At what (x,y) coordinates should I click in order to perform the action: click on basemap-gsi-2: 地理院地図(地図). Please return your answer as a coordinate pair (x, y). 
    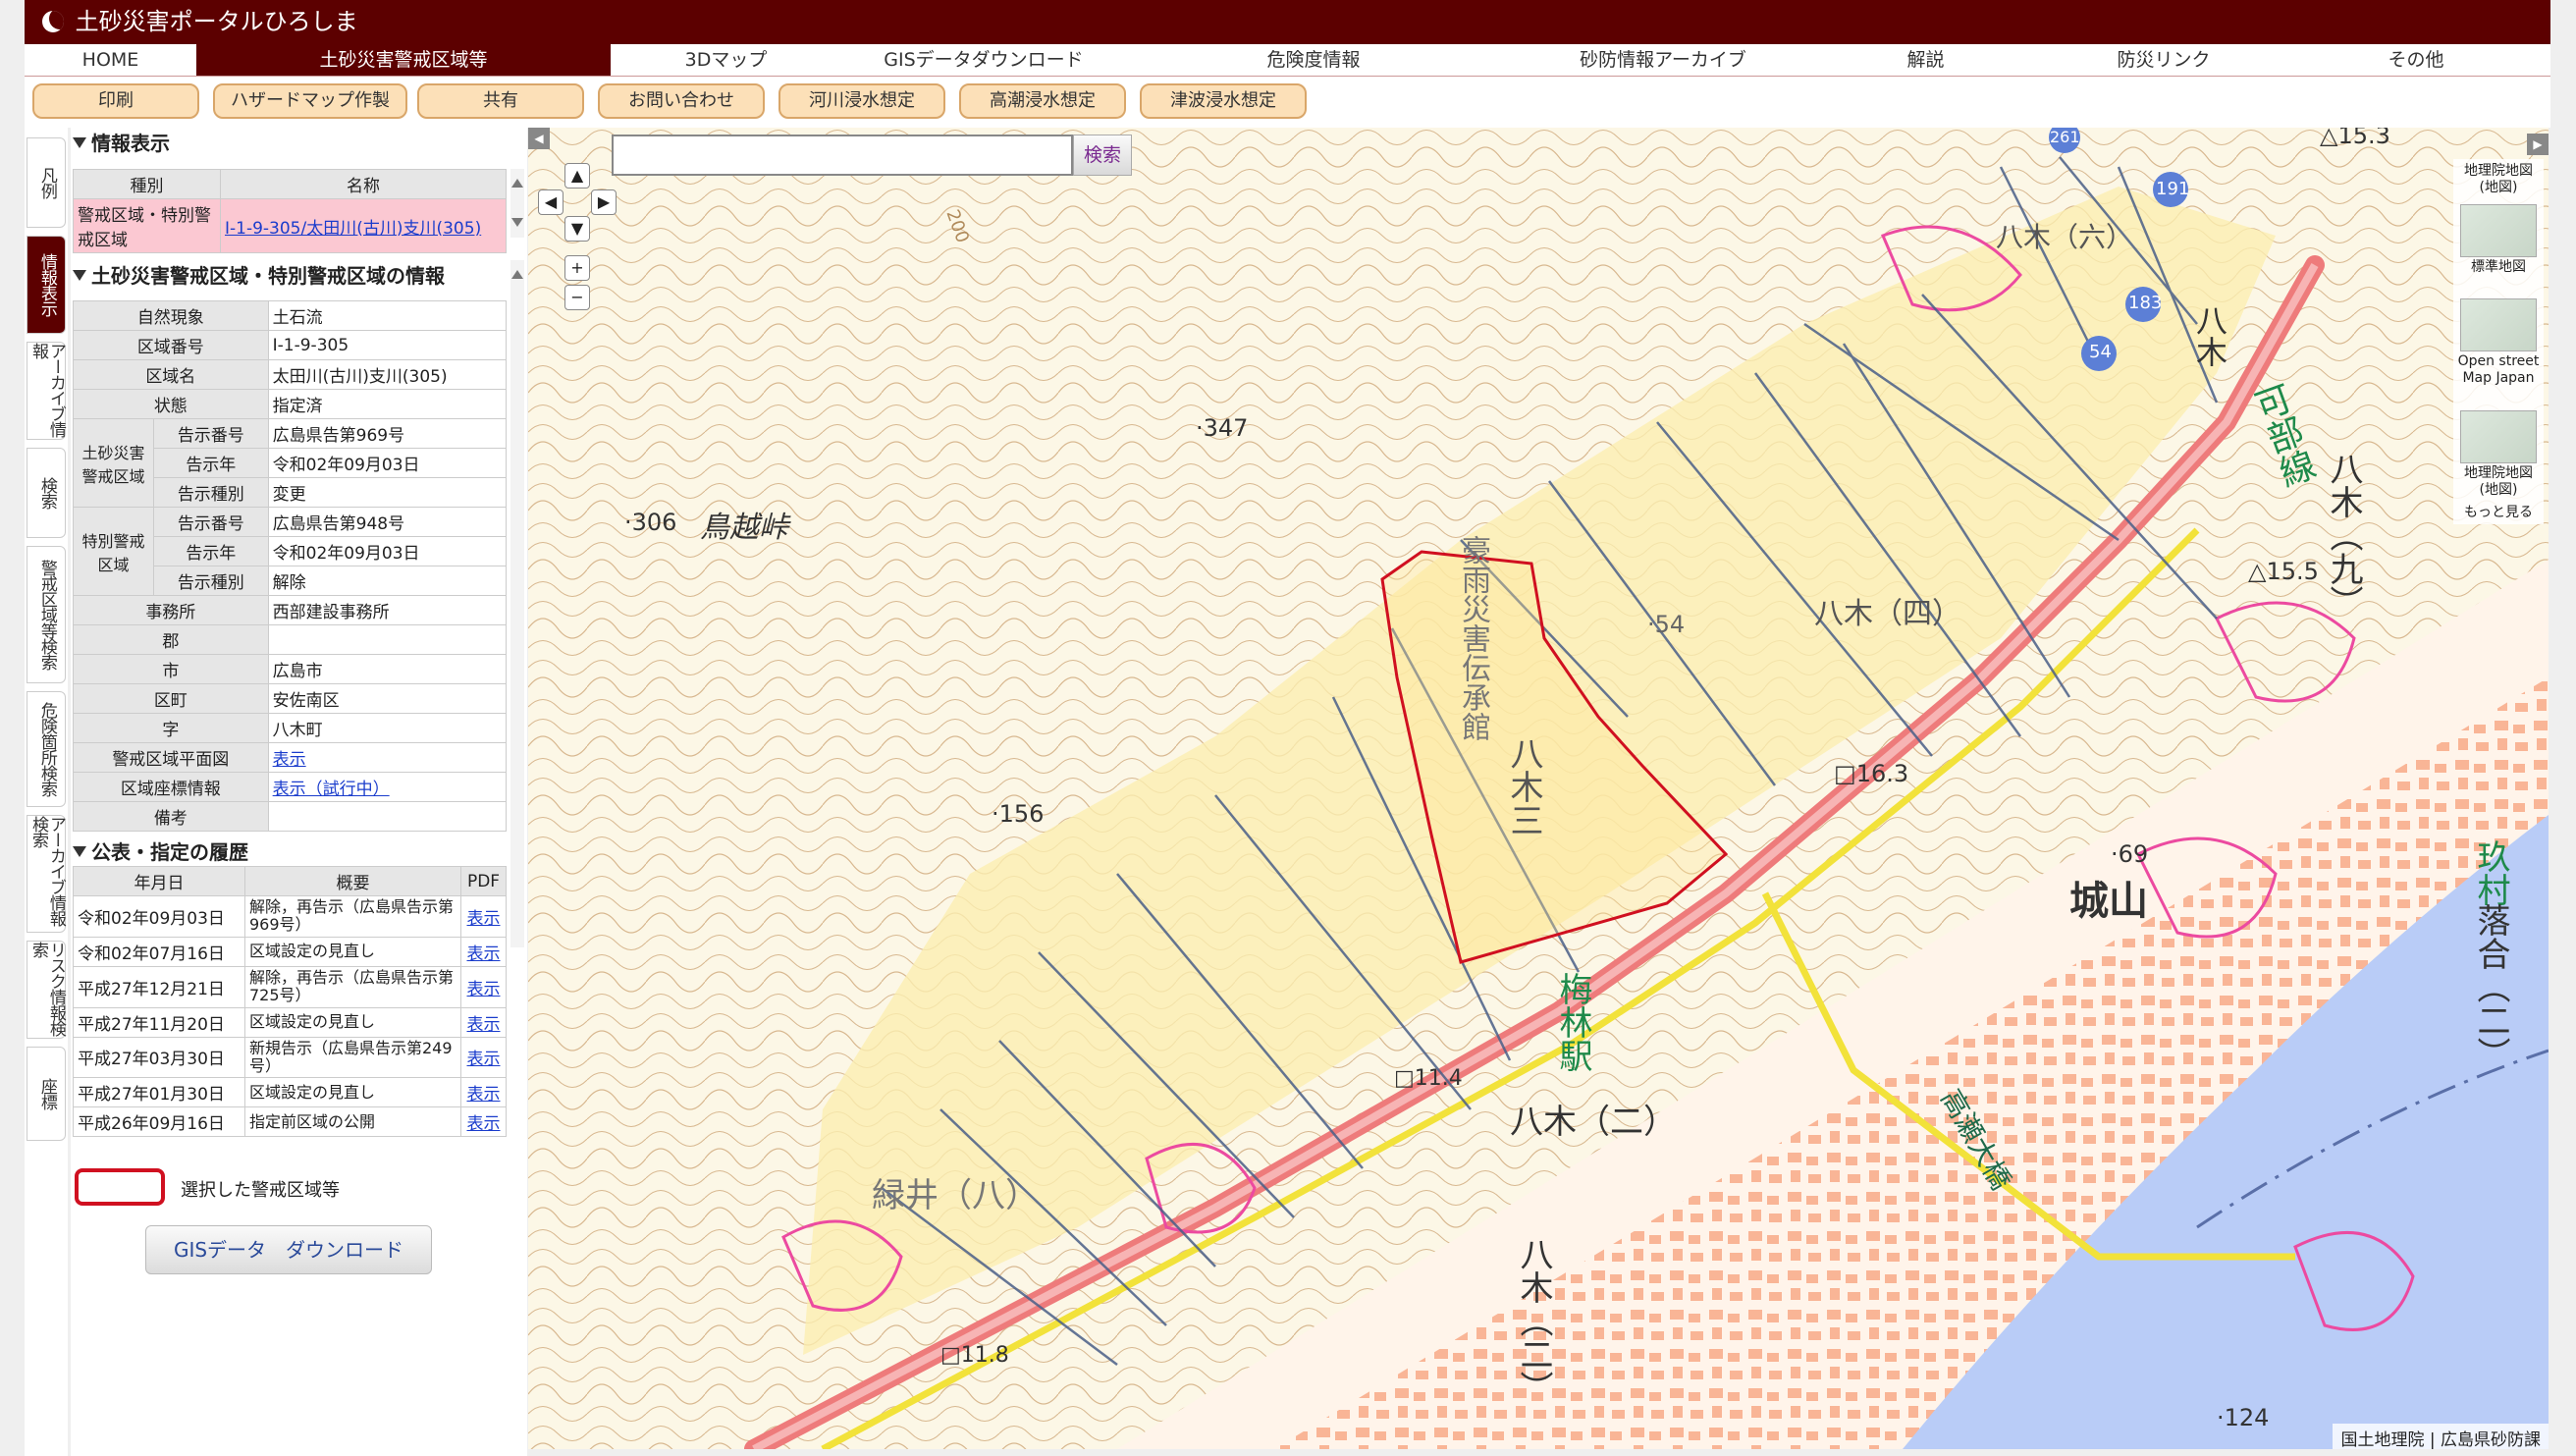
    Looking at the image, I should click on (2498, 453).